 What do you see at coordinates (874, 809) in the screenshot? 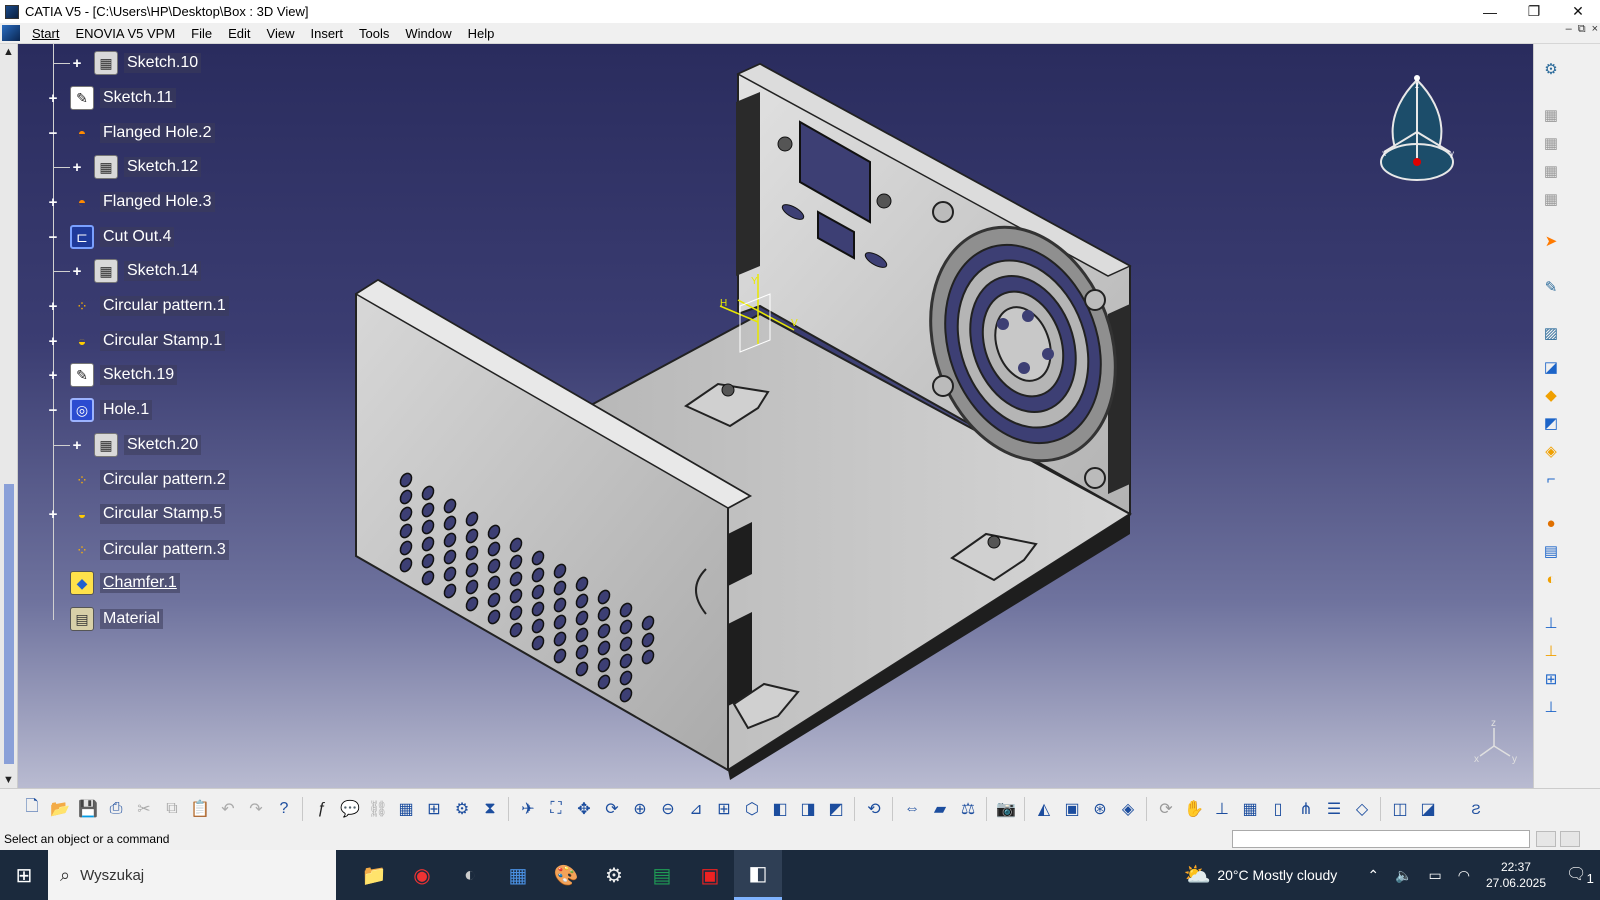
I see `update-icon: ⟲` at bounding box center [874, 809].